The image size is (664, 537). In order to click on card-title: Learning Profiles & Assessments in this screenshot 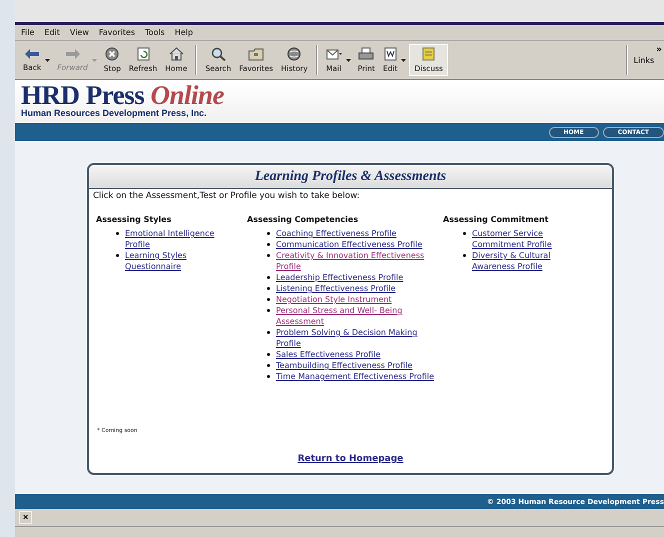, I will do `click(350, 176)`.